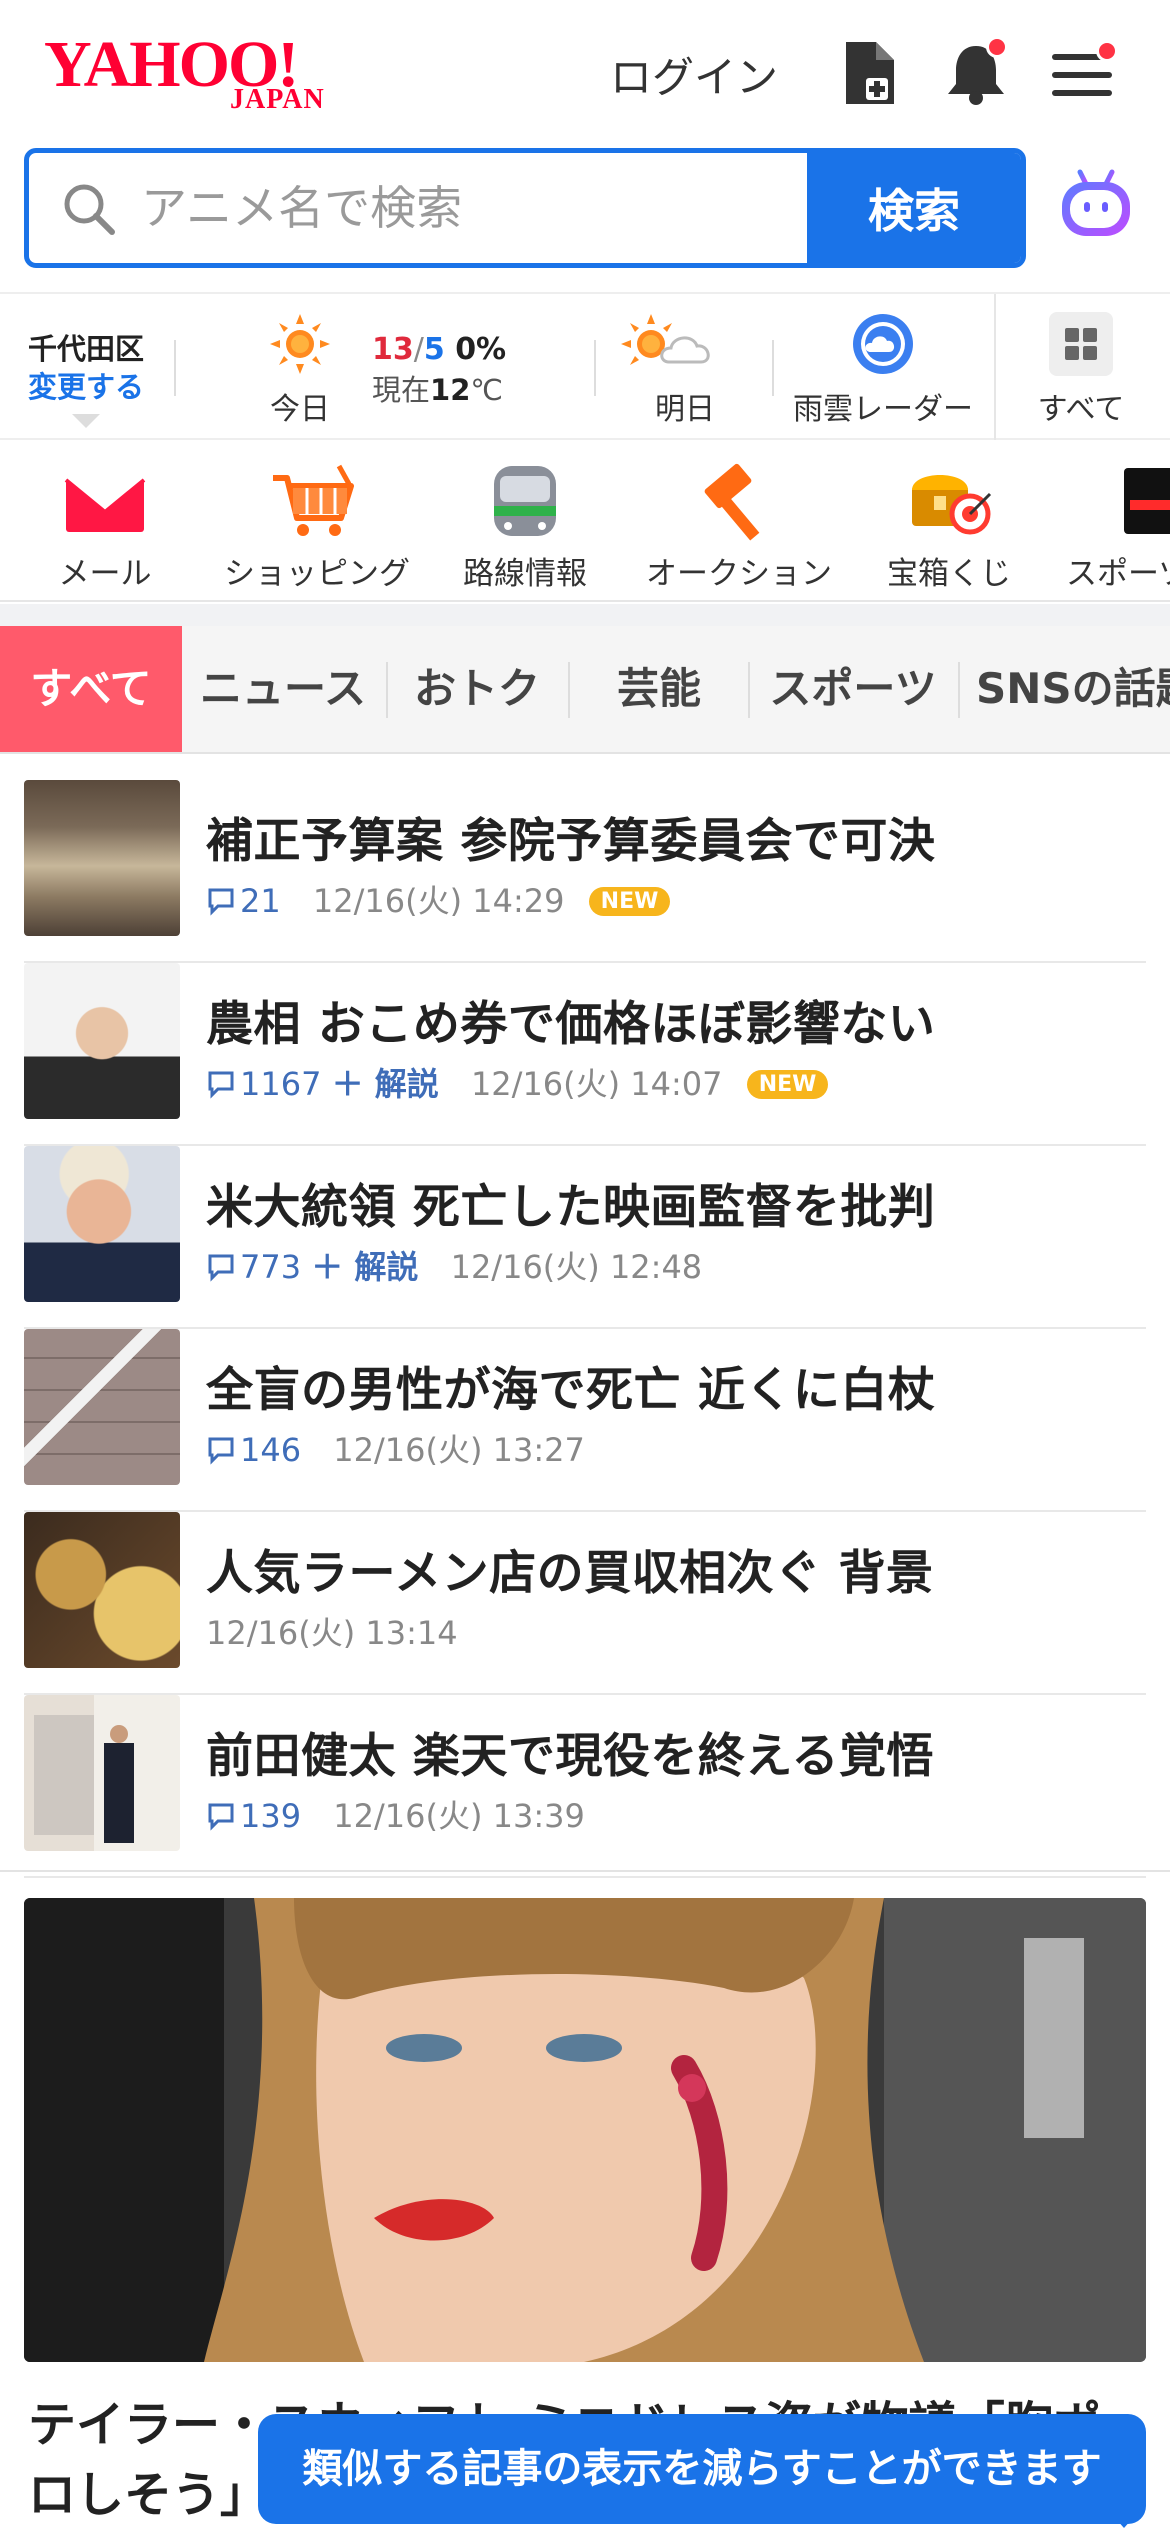 Image resolution: width=1170 pixels, height=2532 pixels. Describe the element at coordinates (243, 901) in the screenshot. I see `comment-count: 21` at that location.